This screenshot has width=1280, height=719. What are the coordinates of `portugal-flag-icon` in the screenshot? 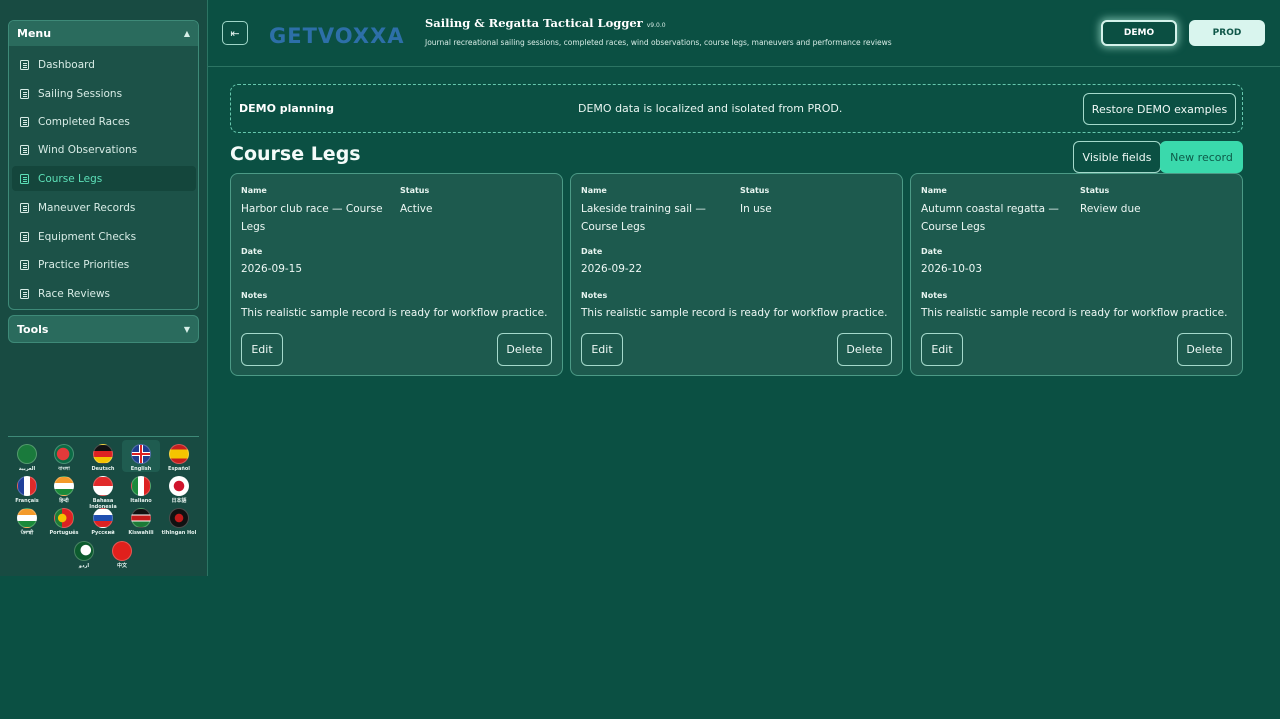 It's located at (64, 518).